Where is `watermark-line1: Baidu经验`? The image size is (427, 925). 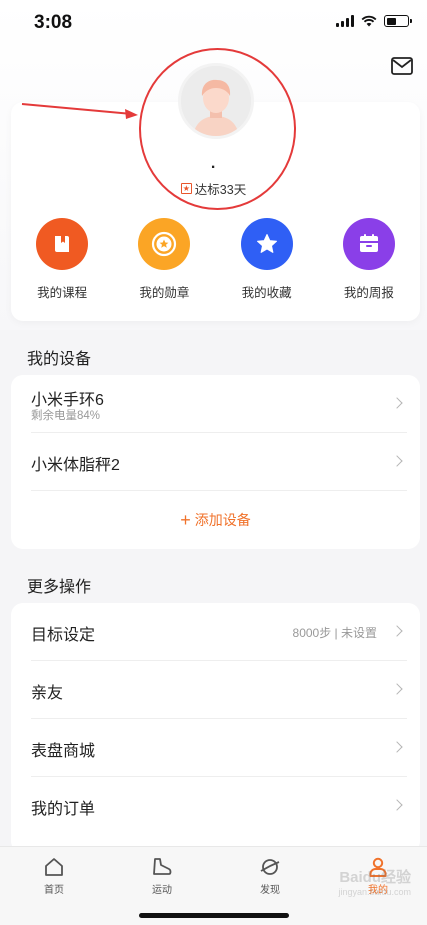
watermark-line1: Baidu经验 is located at coordinates (375, 877).